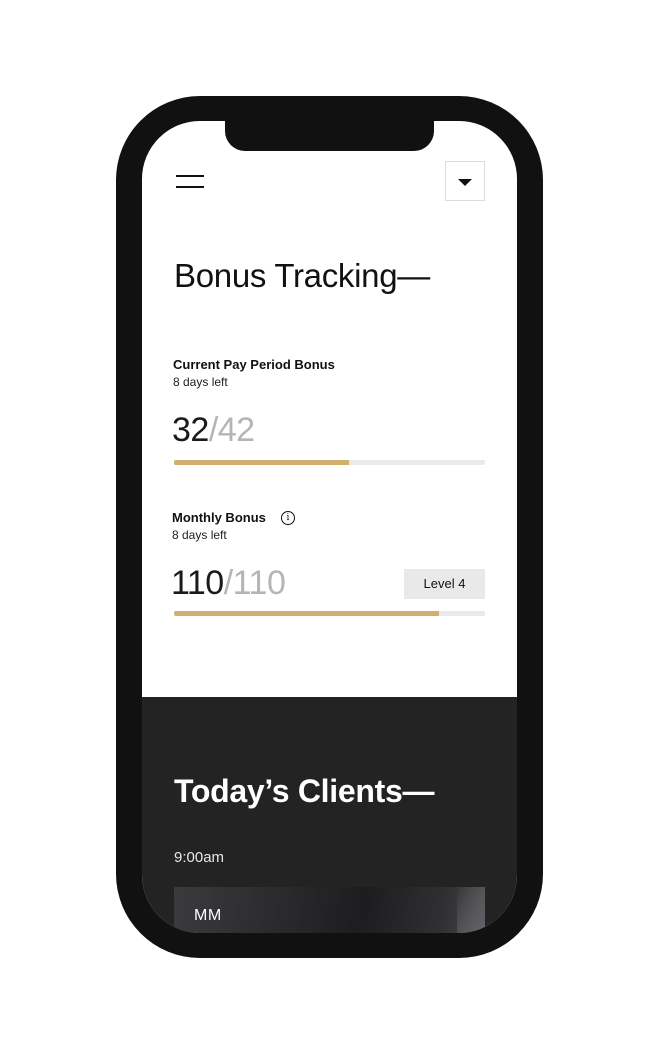 The width and height of the screenshot is (660, 1052). What do you see at coordinates (302, 275) in the screenshot?
I see `page-title: Bonus Tracking—` at bounding box center [302, 275].